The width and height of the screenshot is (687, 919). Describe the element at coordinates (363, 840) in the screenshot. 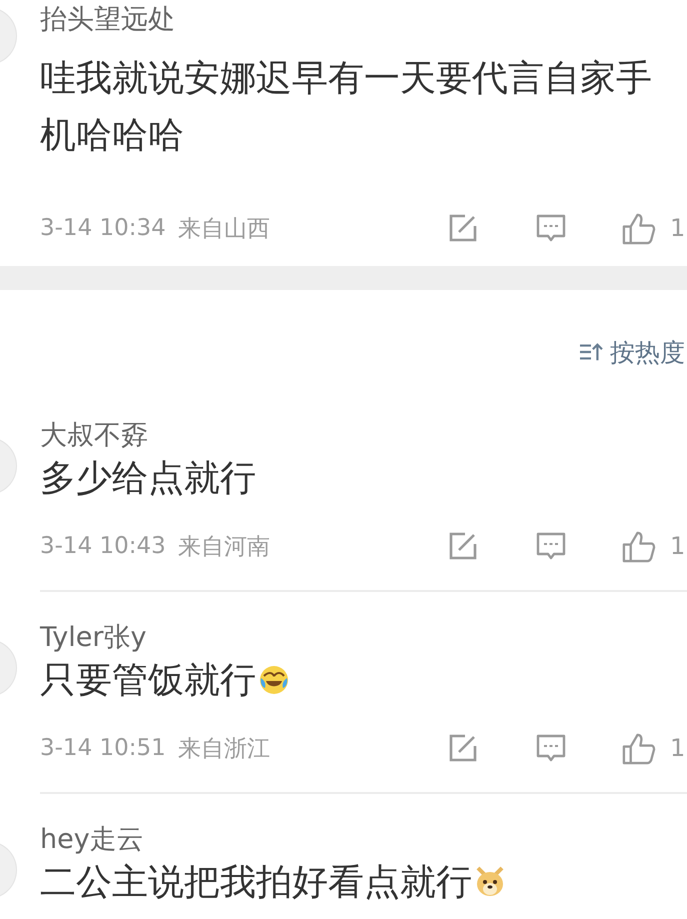

I see `user-name: hey走云` at that location.